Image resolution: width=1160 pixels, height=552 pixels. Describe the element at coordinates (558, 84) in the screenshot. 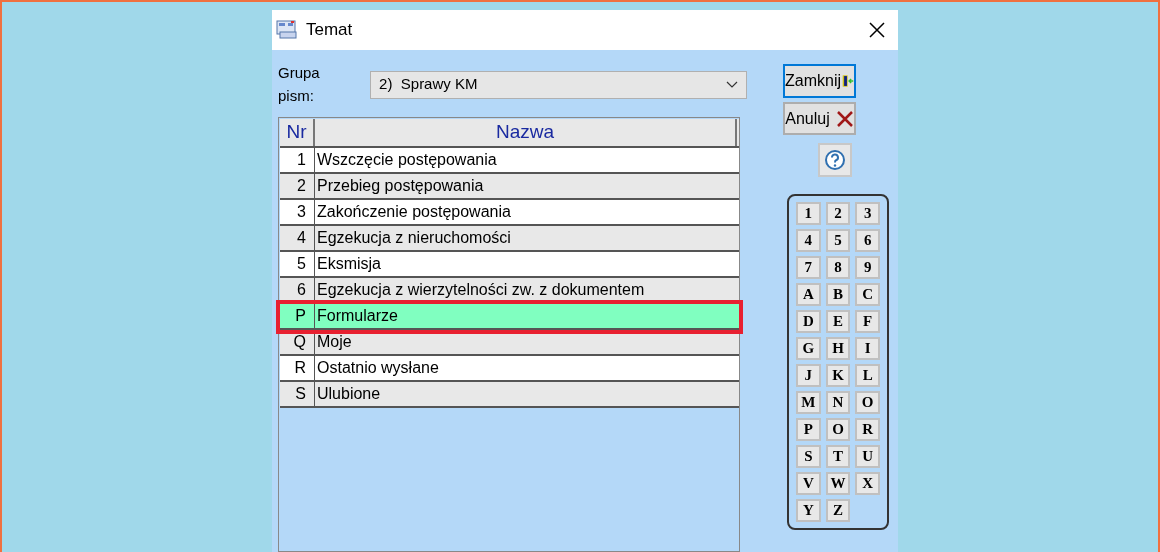

I see `group-dropdown: 2) Sprawy KM` at that location.